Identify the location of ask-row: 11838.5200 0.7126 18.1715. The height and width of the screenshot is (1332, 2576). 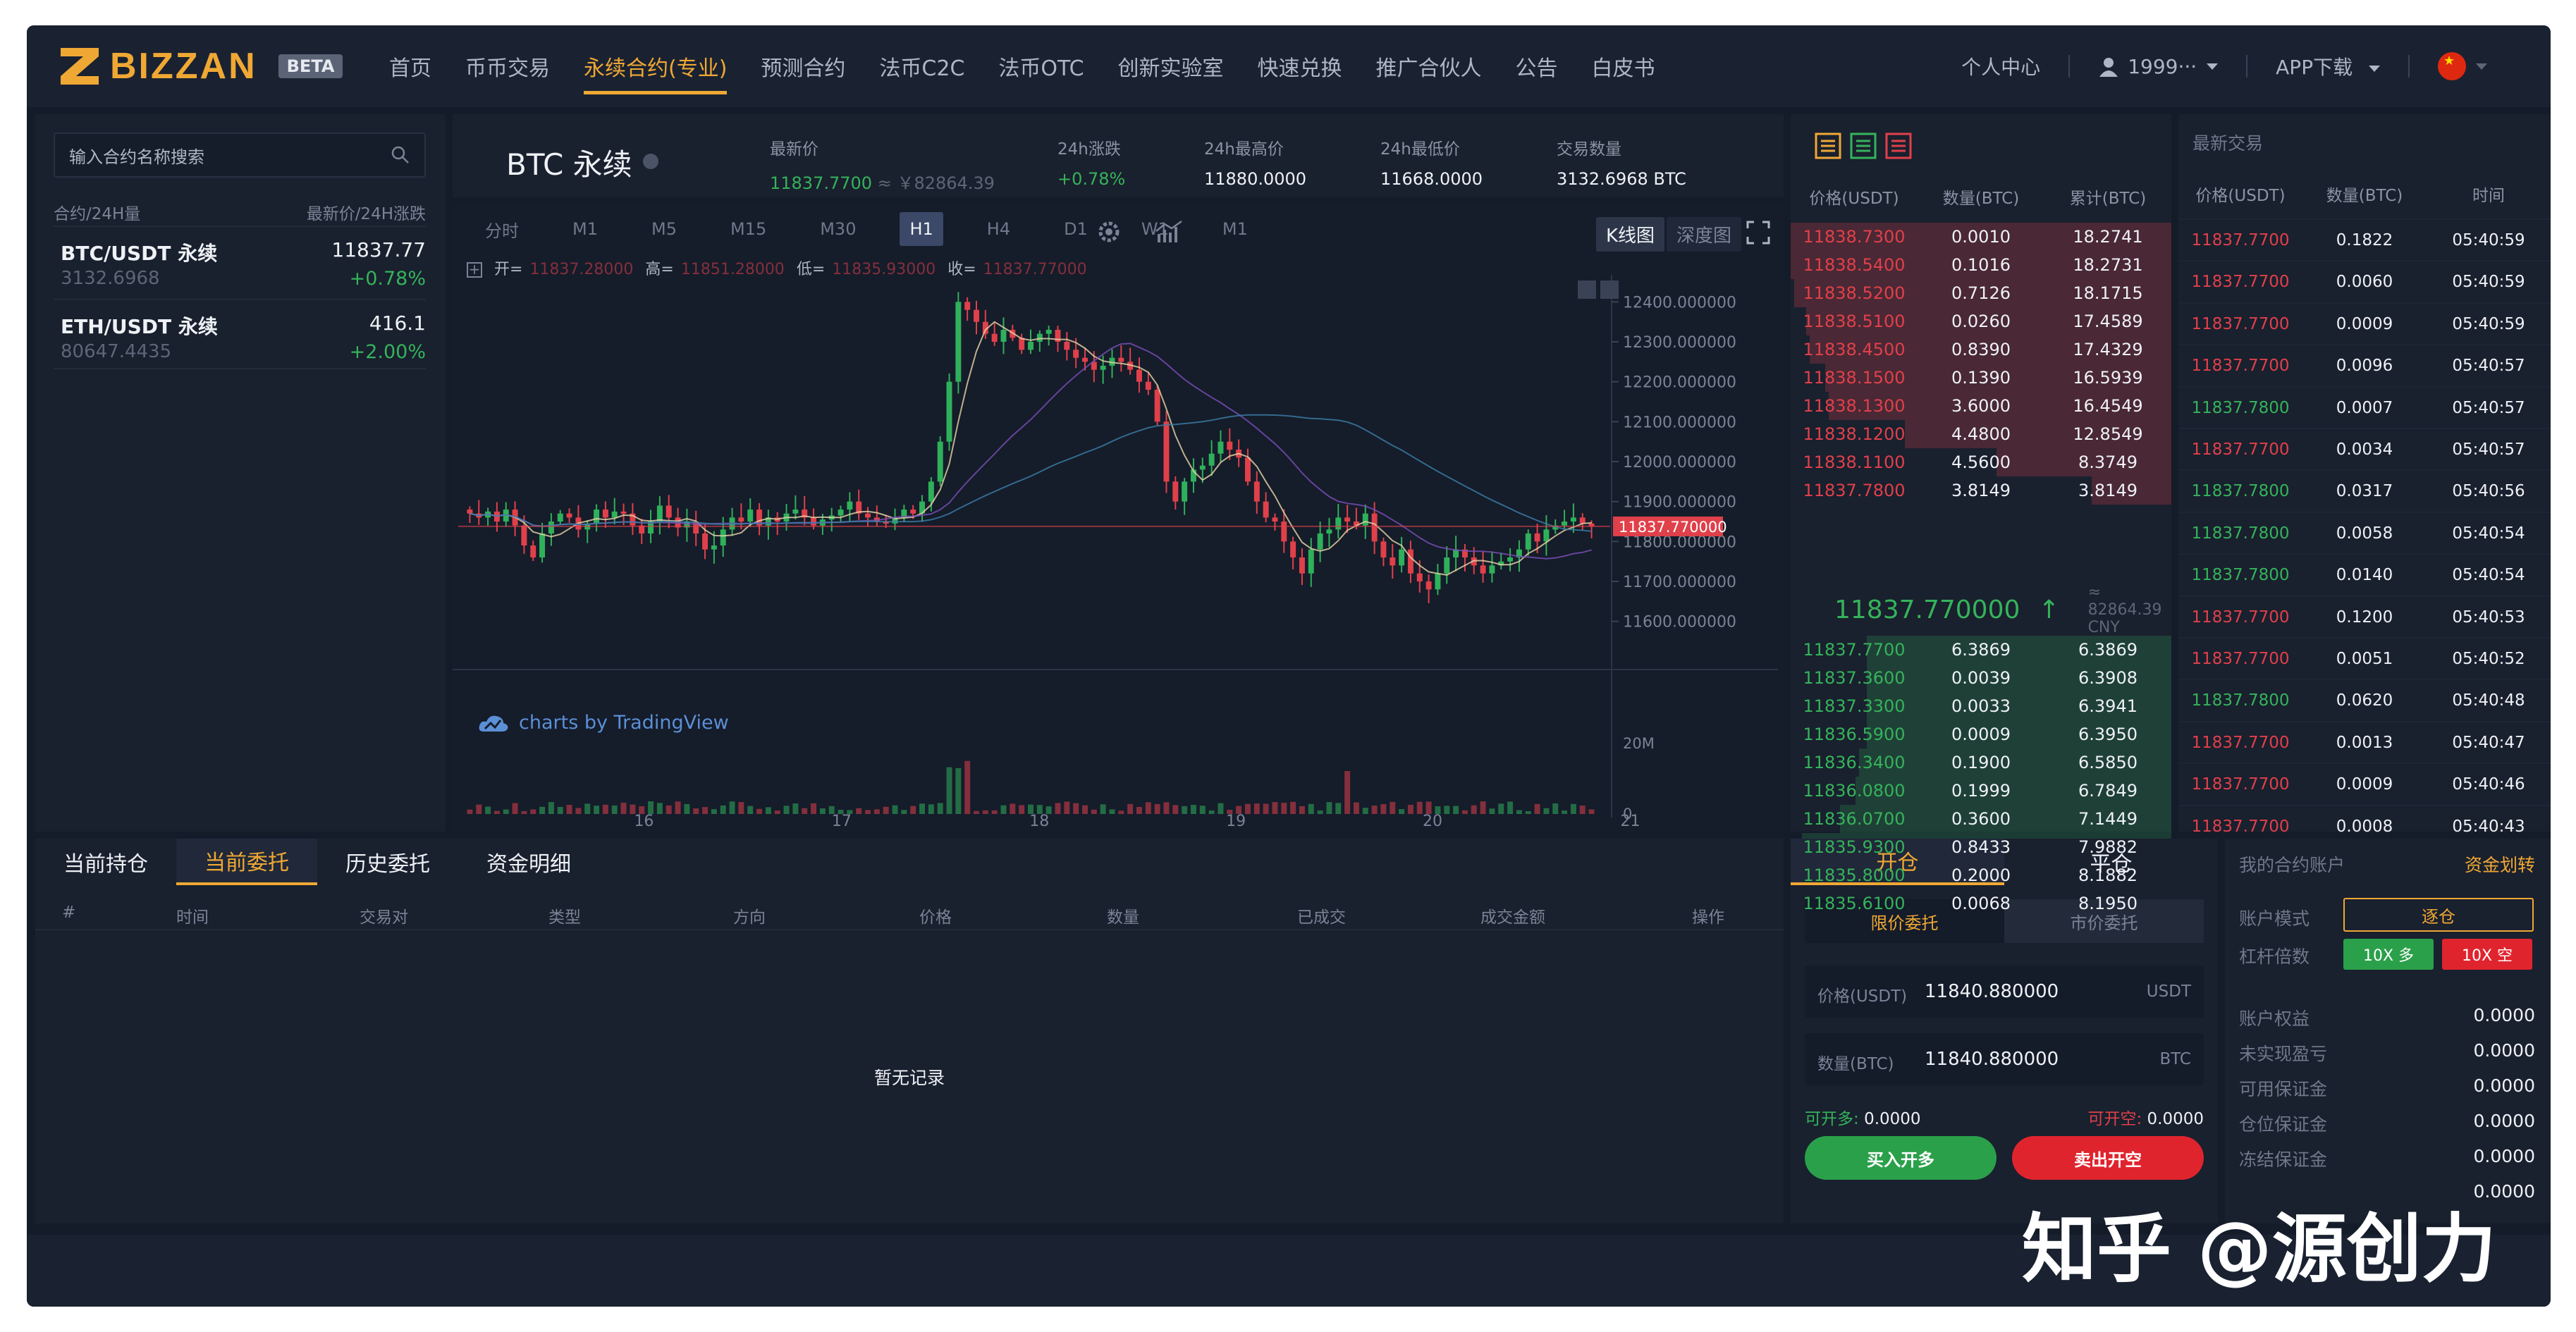
(1981, 293).